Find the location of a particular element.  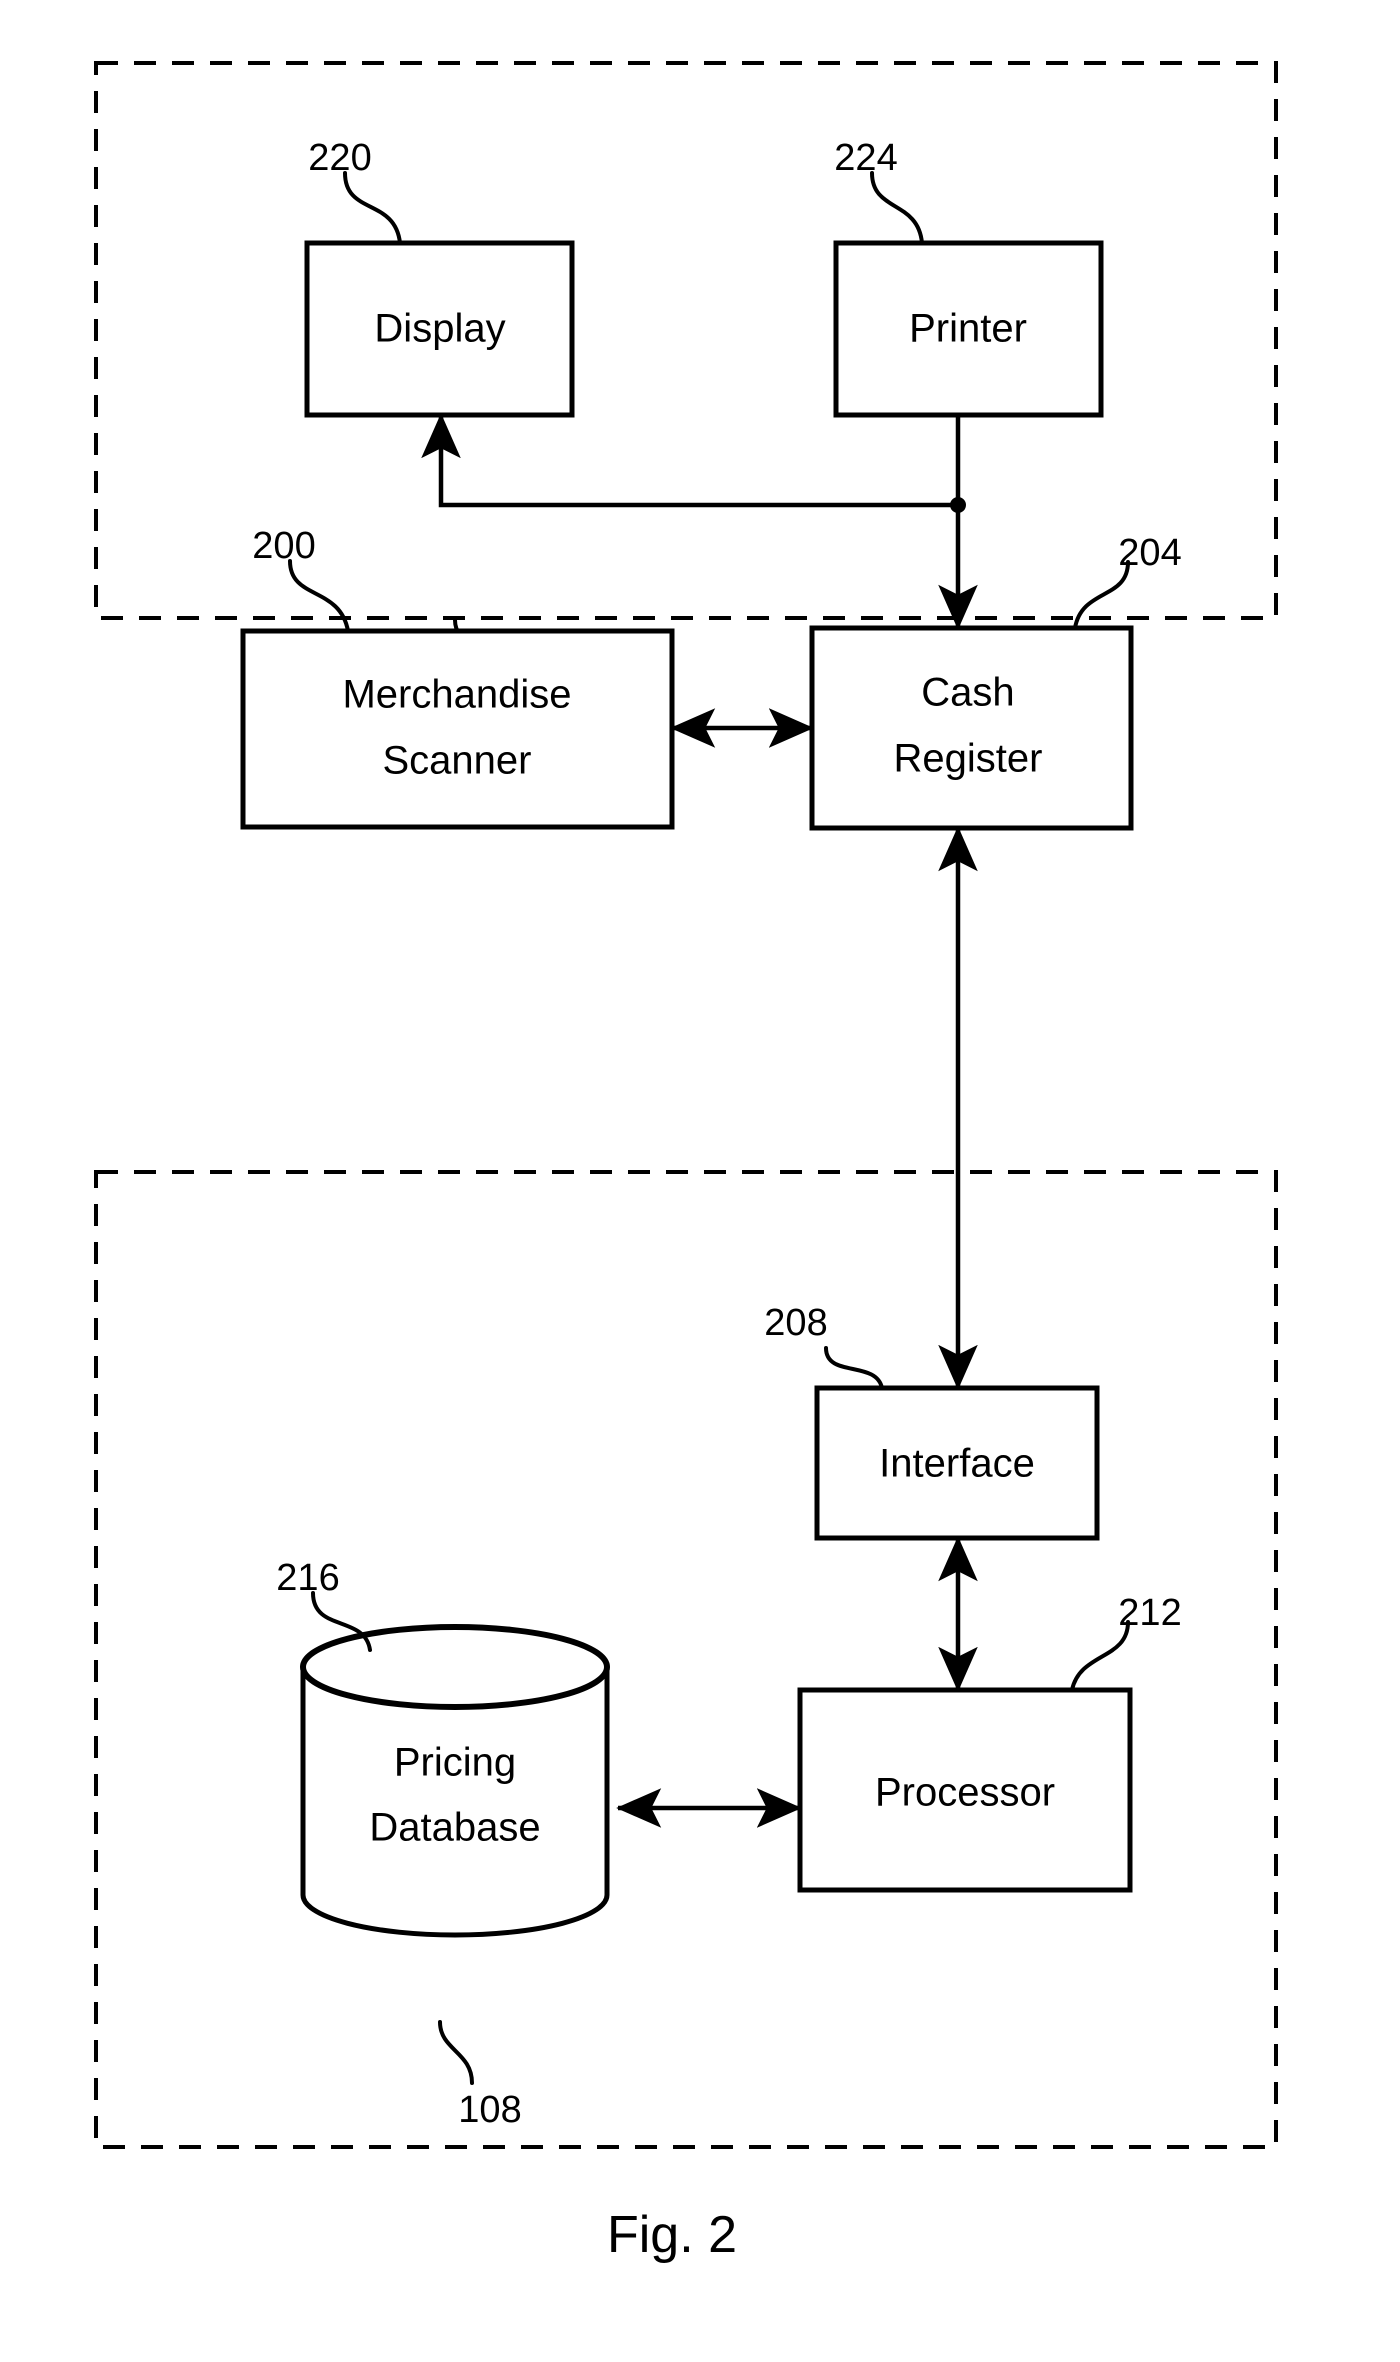

node-printer: Printer is located at coordinates (968, 329).